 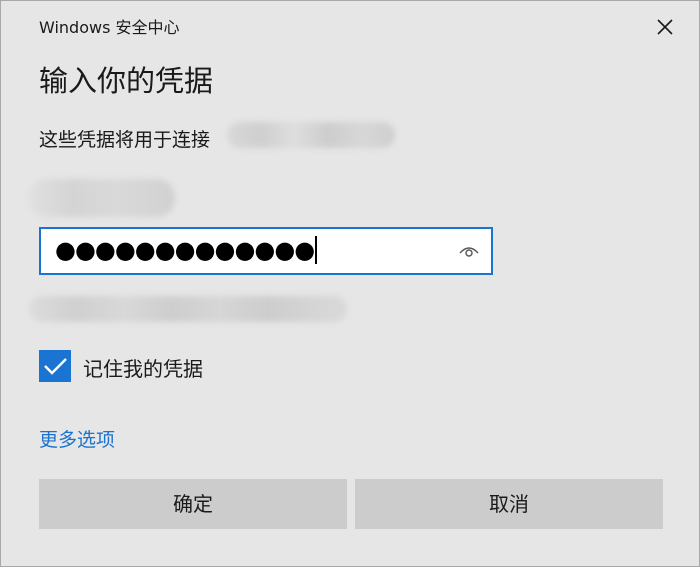 I want to click on checkmark-icon, so click(x=55, y=366).